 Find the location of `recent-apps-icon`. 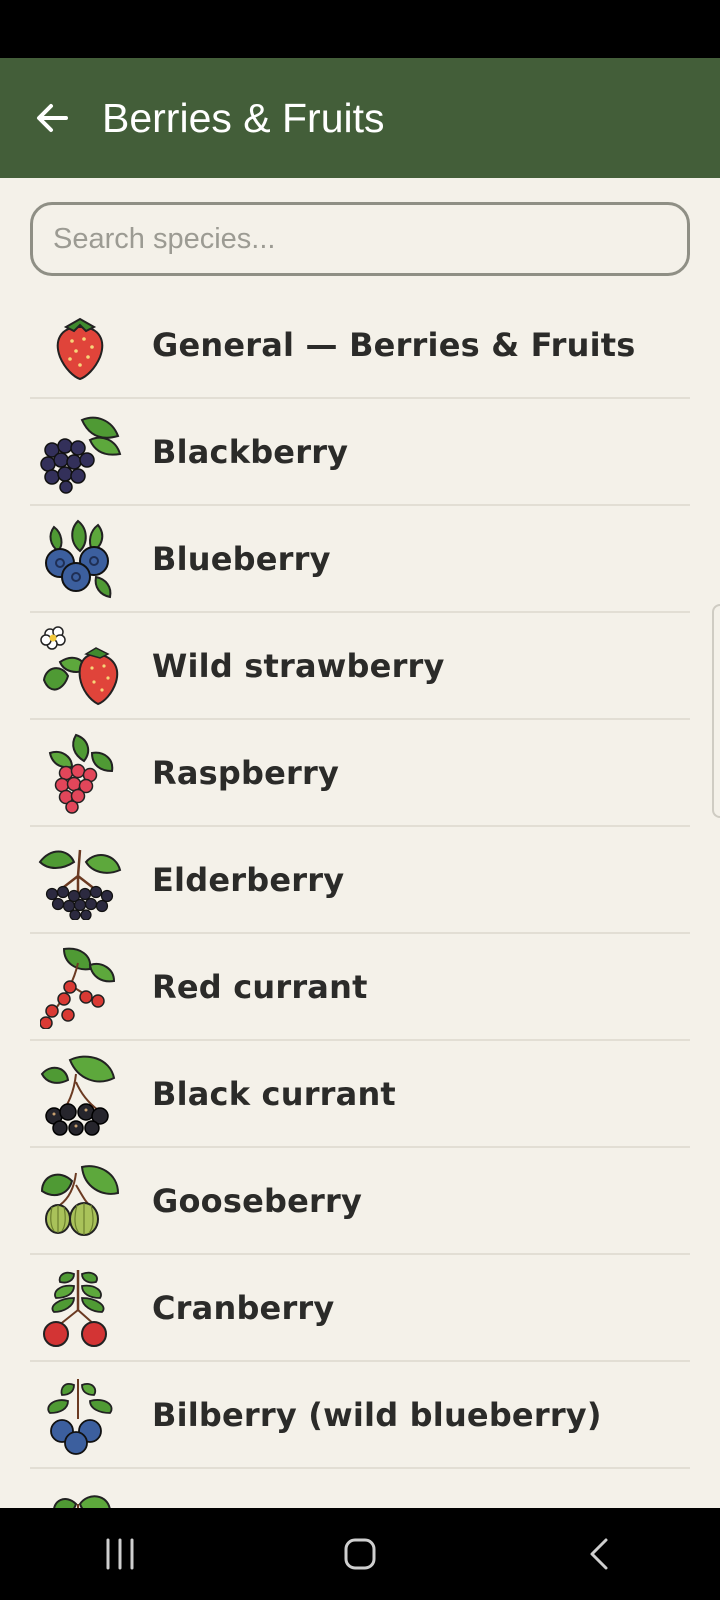

recent-apps-icon is located at coordinates (120, 1554).